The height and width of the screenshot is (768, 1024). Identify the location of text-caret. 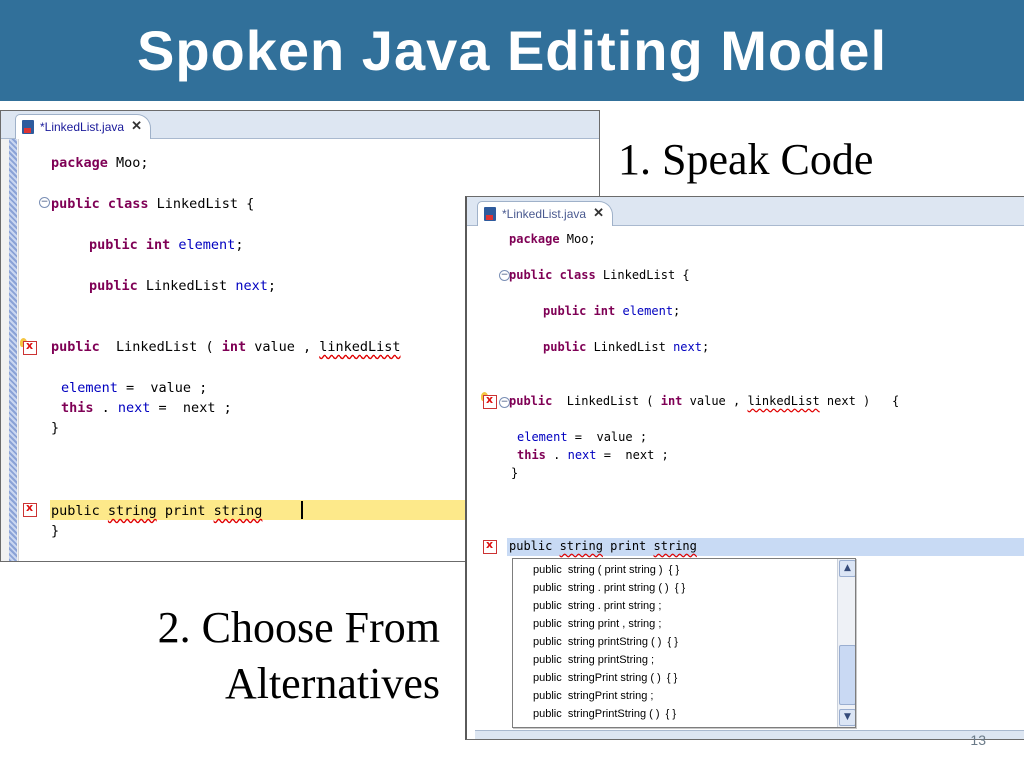
(302, 510).